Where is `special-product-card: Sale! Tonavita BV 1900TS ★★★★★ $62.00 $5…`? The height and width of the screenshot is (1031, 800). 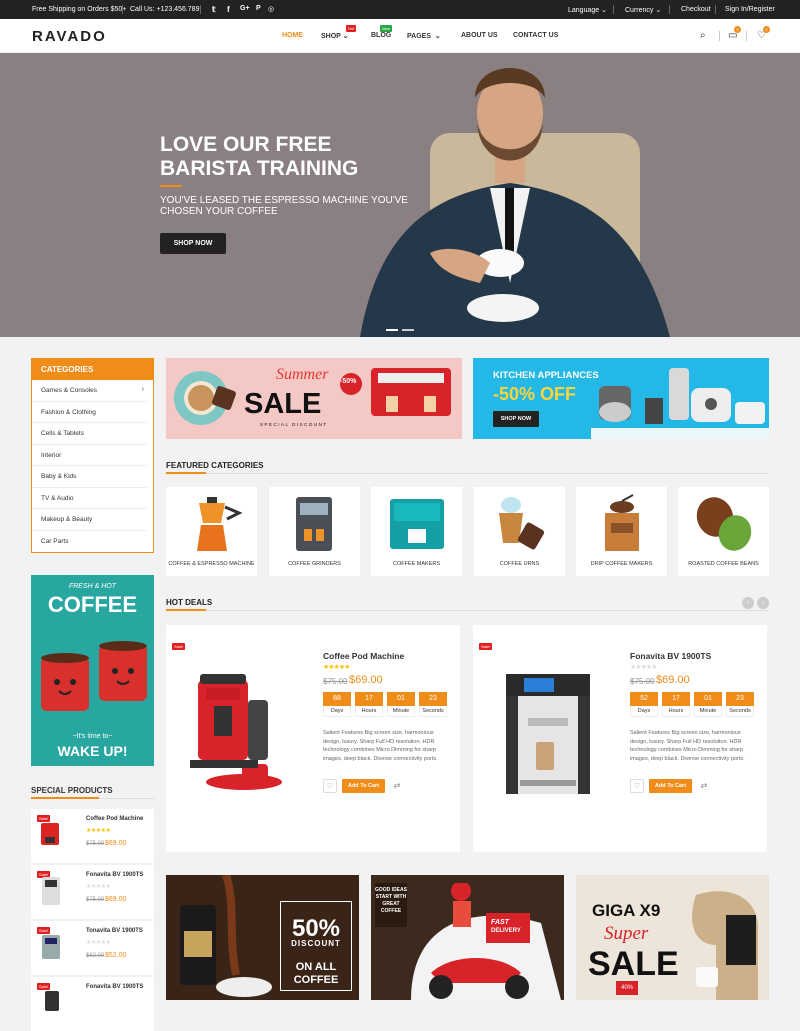 special-product-card: Sale! Tonavita BV 1900TS ★★★★★ $62.00 $5… is located at coordinates (92, 948).